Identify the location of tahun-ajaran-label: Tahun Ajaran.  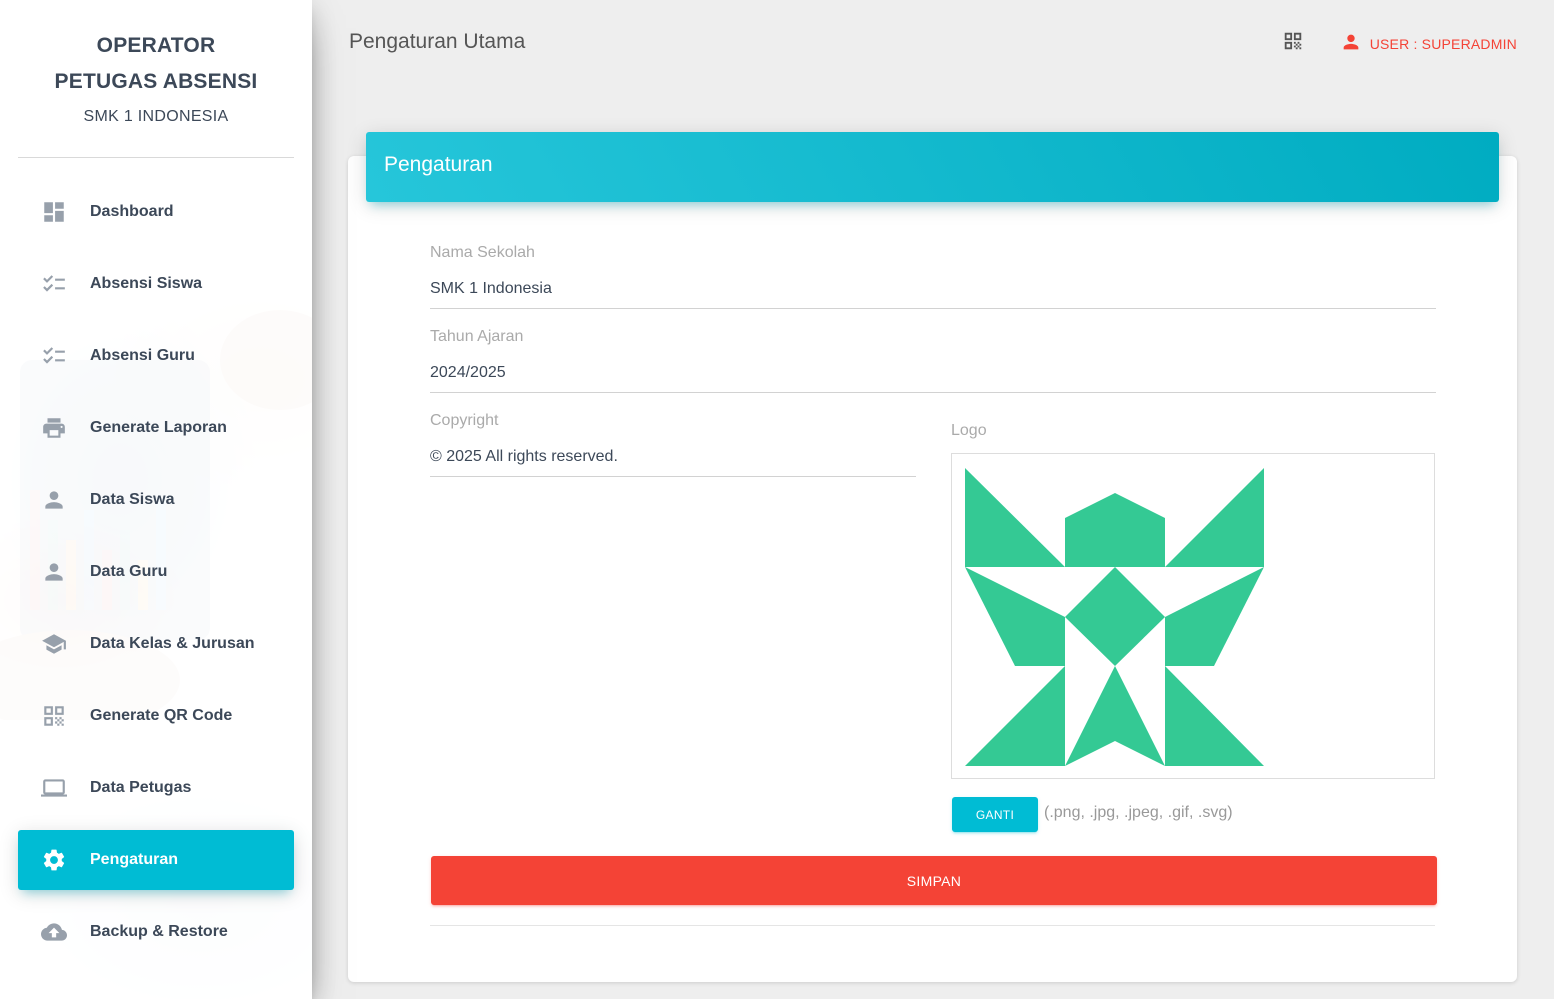
(477, 336).